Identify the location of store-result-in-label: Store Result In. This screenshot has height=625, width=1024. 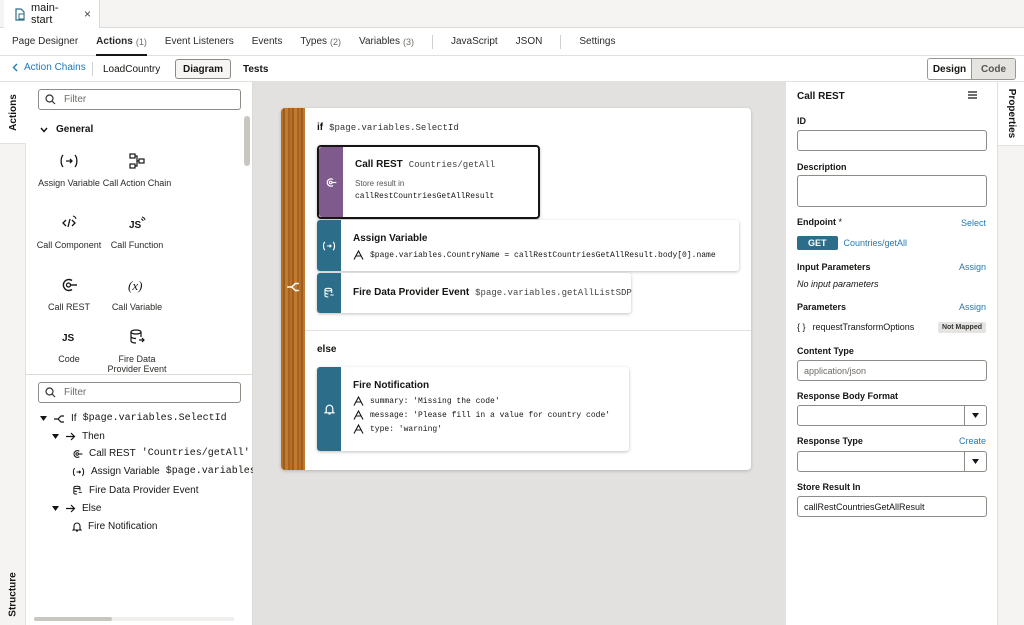
(829, 487).